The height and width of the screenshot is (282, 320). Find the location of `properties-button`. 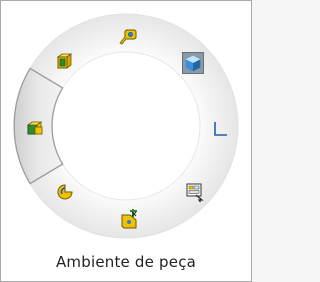

properties-button is located at coordinates (195, 192).